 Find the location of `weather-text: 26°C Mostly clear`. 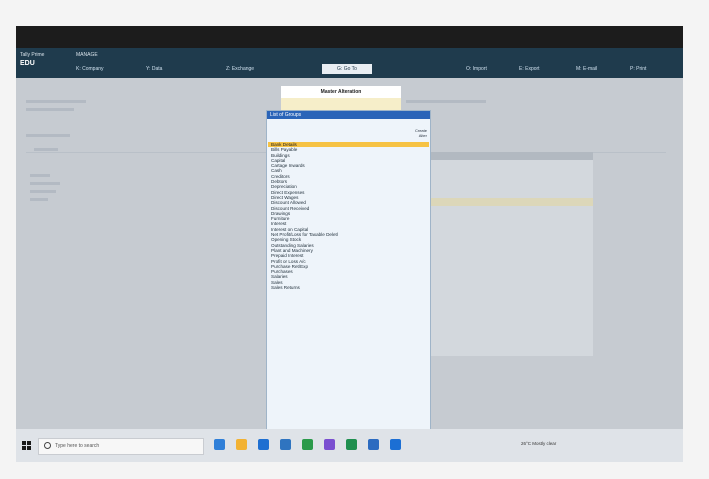

weather-text: 26°C Mostly clear is located at coordinates (539, 443).